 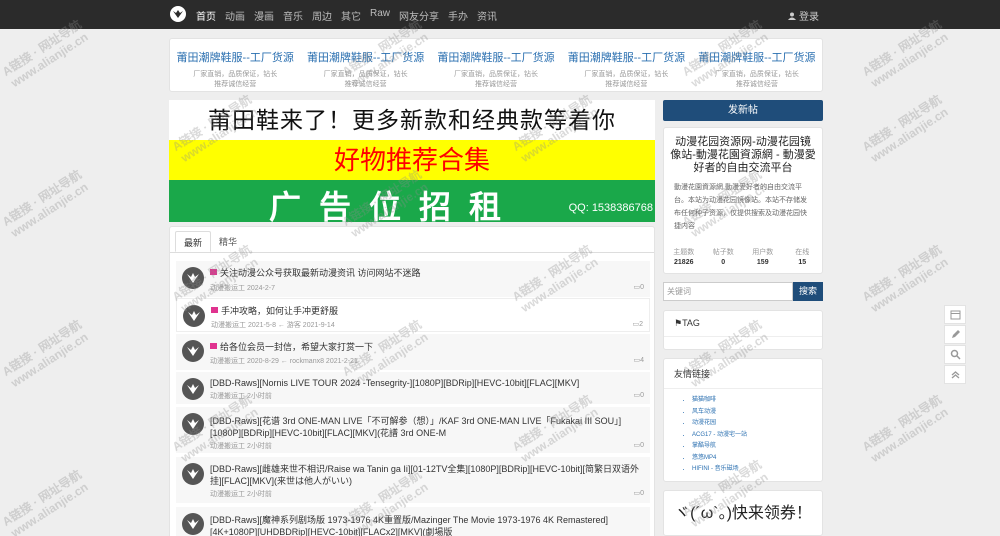 I want to click on thread-title: 手冲攻略，如何让手冲更舒服, so click(x=429, y=311).